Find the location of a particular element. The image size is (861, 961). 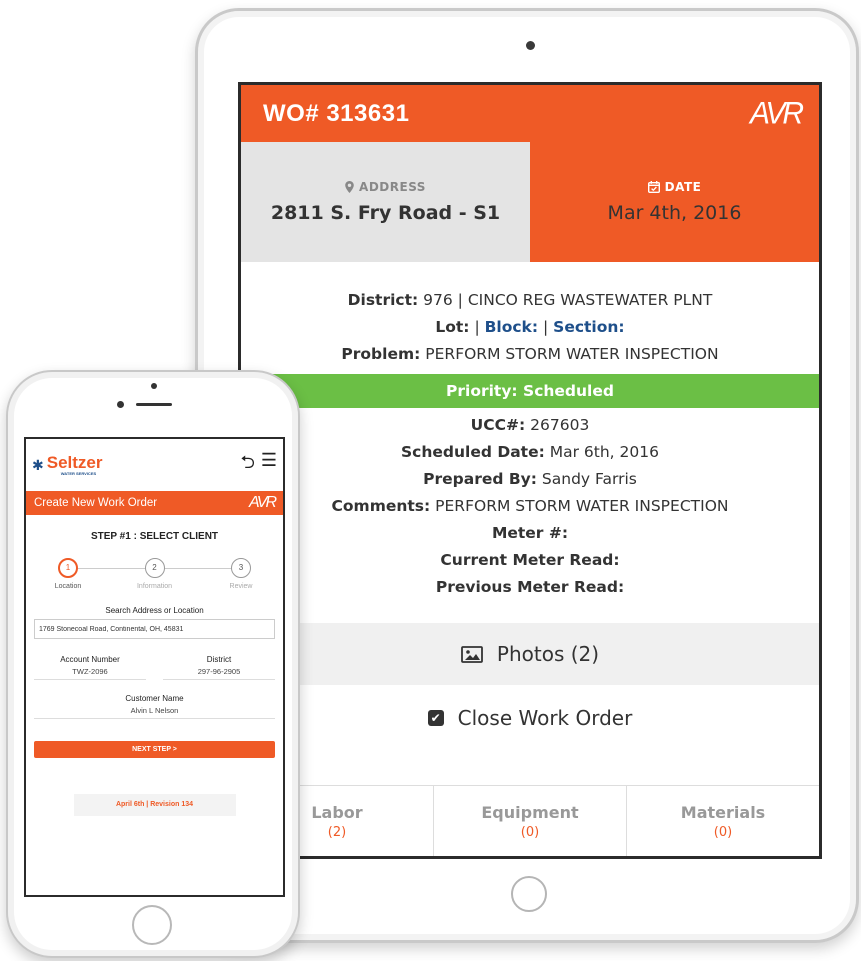

tab-label: Equipment is located at coordinates (530, 812).